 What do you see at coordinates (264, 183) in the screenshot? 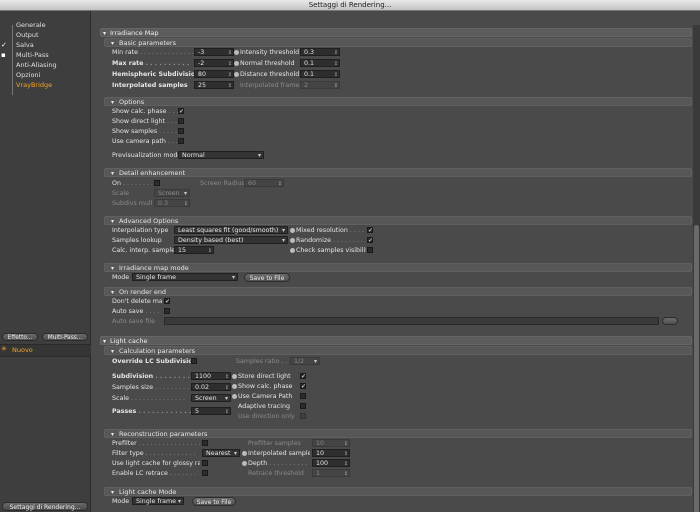
I see `screen-radius-input: 60` at bounding box center [264, 183].